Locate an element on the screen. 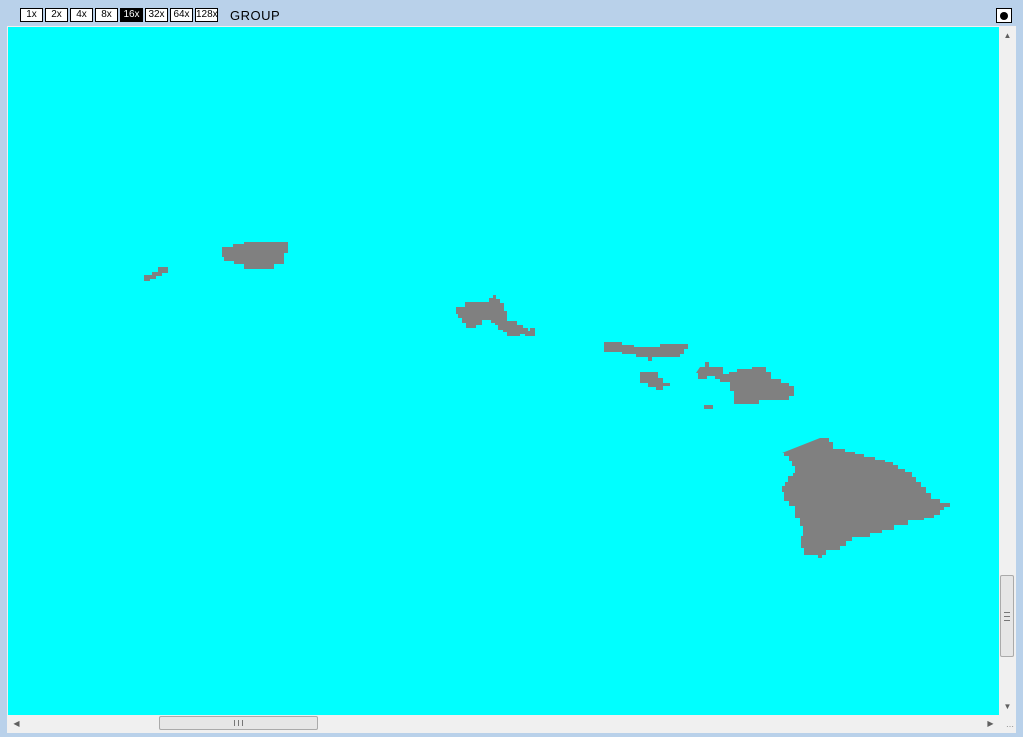 The height and width of the screenshot is (737, 1023). island-lanai is located at coordinates (655, 381).